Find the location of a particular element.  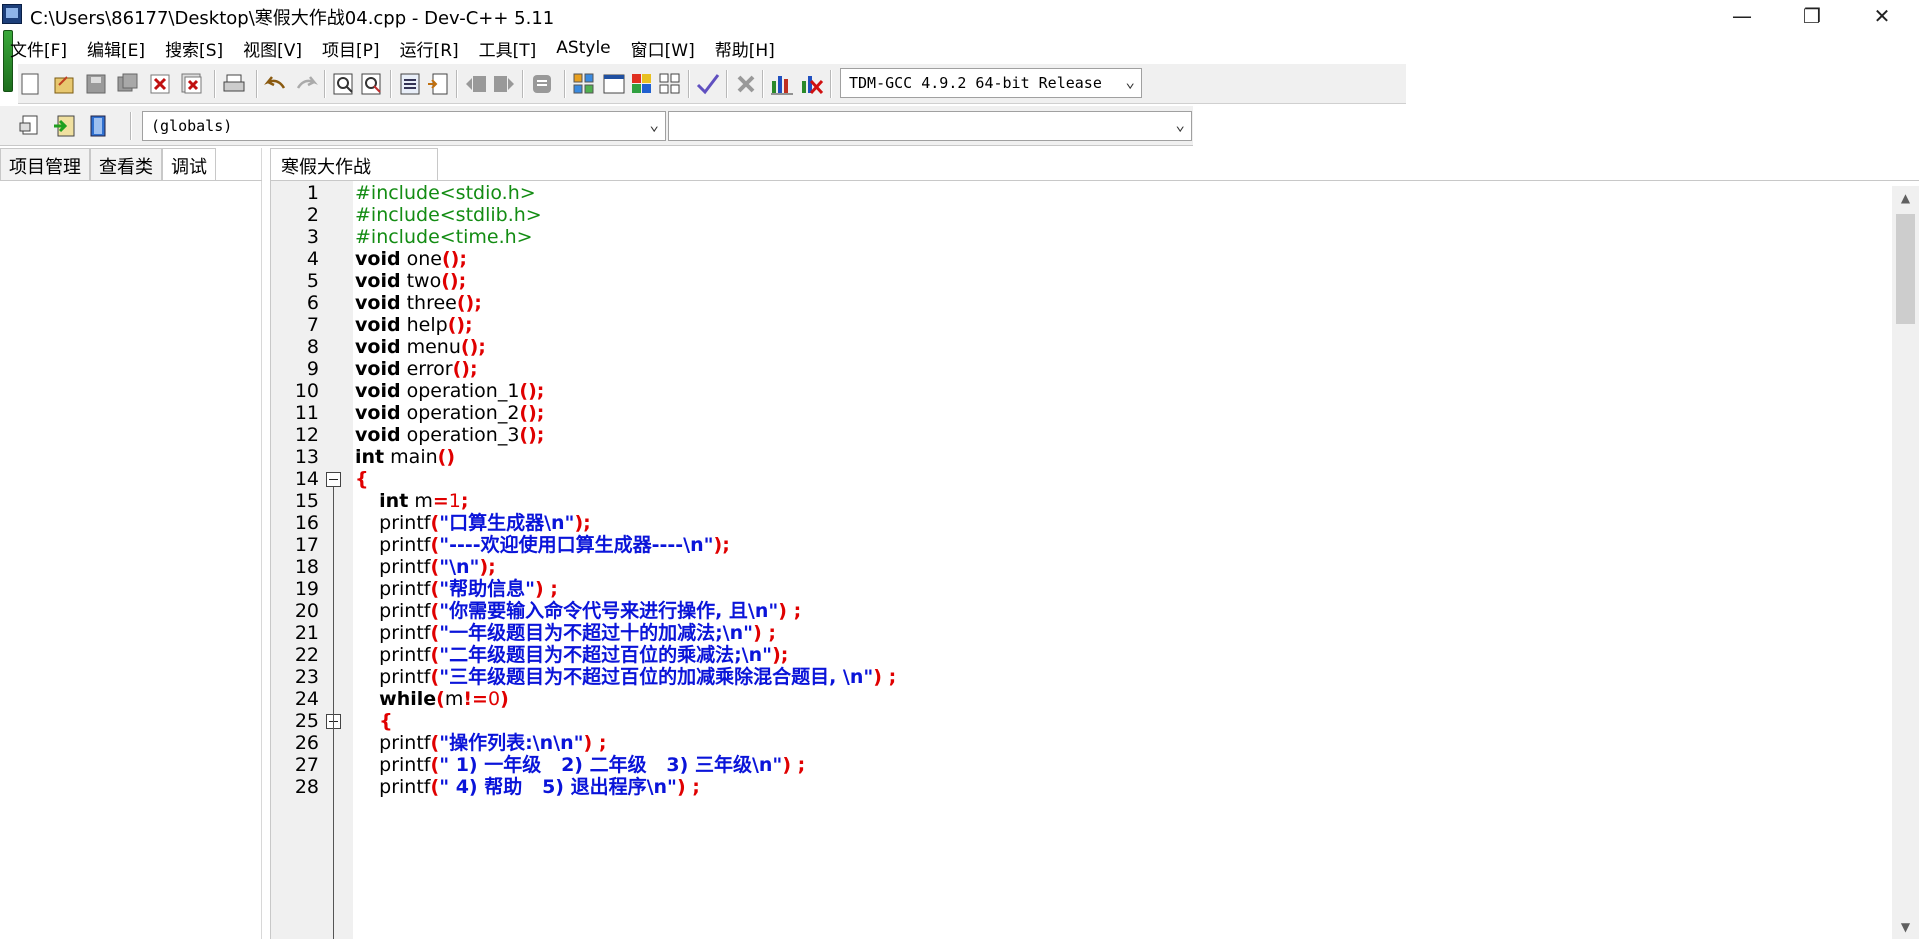

window-layout-icon is located at coordinates (614, 84).